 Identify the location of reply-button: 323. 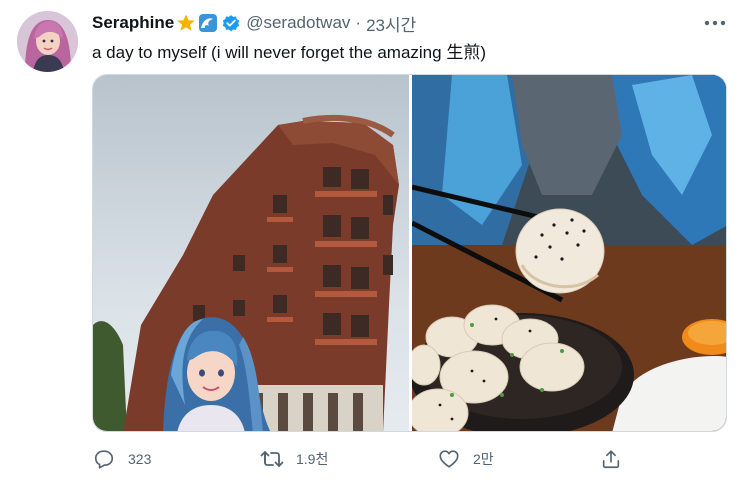
(121, 459).